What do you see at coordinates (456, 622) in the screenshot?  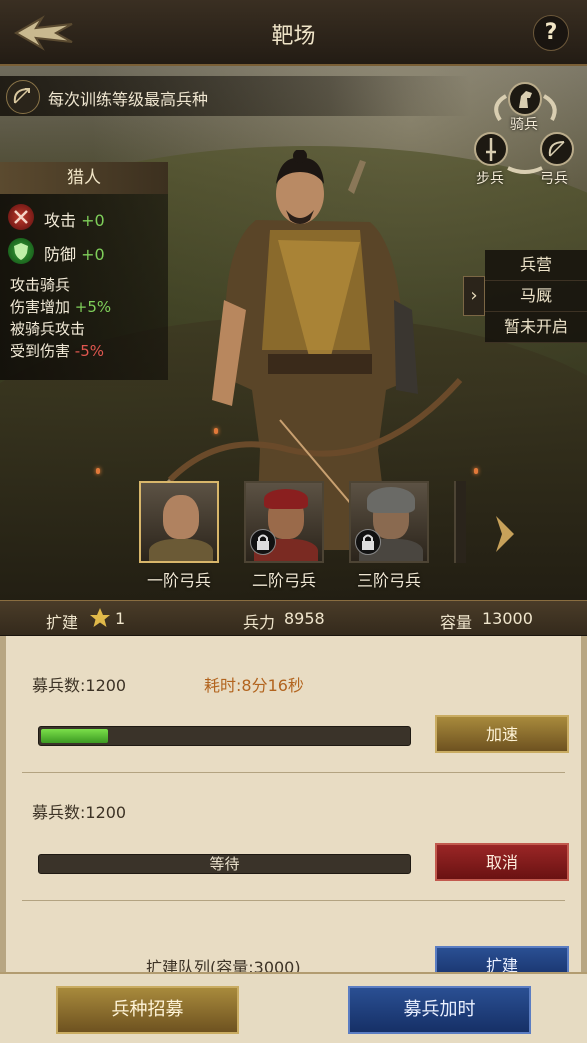 I see `capacity-label: 容量` at bounding box center [456, 622].